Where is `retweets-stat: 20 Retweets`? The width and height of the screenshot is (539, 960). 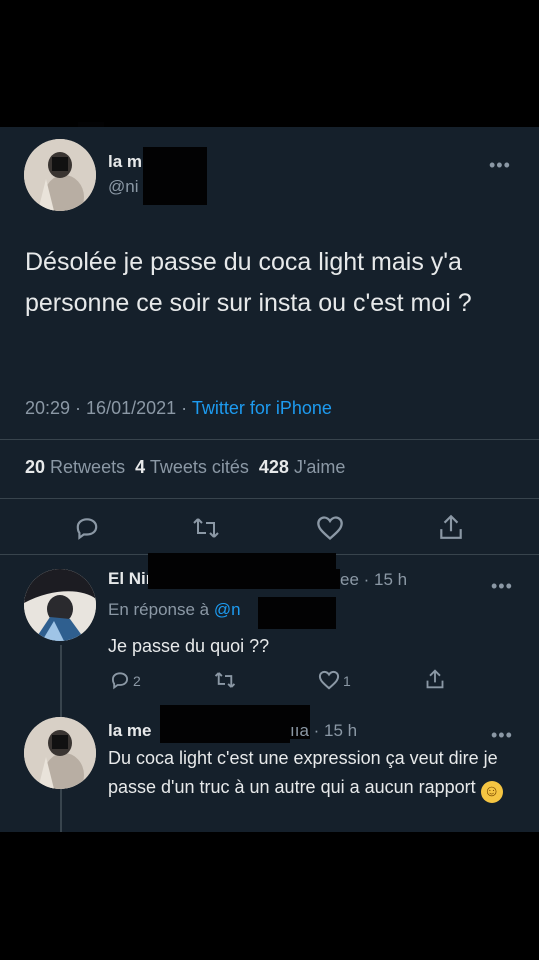
retweets-stat: 20 Retweets is located at coordinates (75, 467).